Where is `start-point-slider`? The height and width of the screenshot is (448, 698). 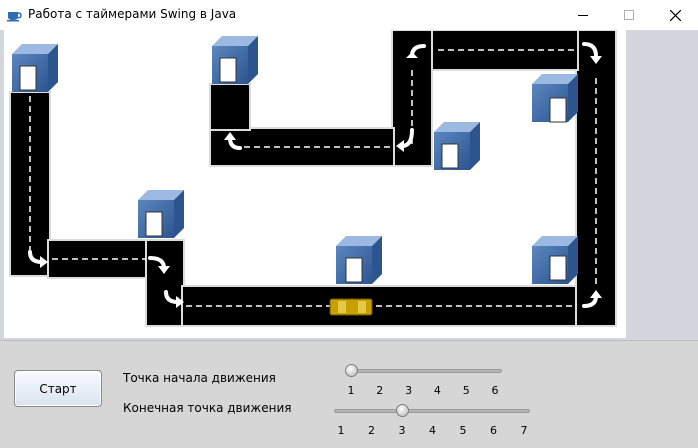
start-point-slider is located at coordinates (423, 371).